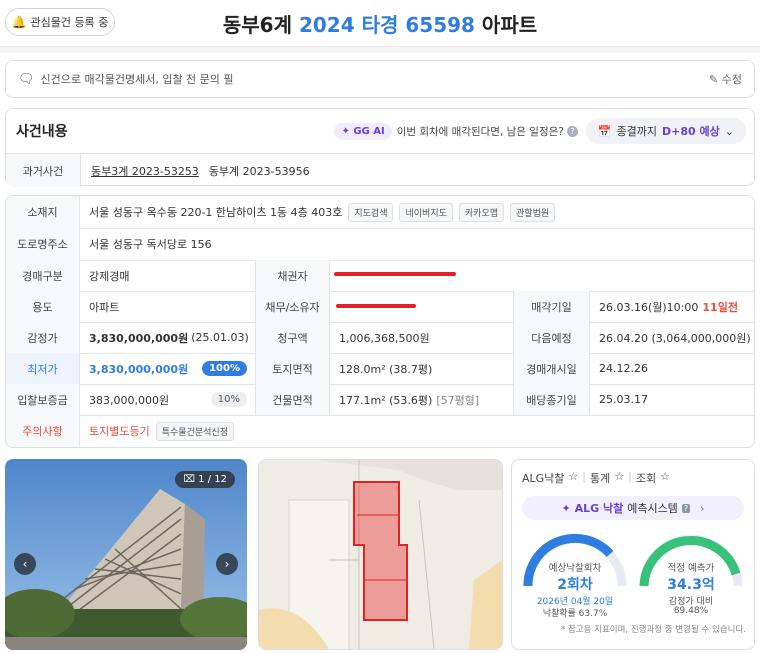 This screenshot has height=653, width=760. Describe the element at coordinates (646, 478) in the screenshot. I see `tab-views: 조회` at that location.